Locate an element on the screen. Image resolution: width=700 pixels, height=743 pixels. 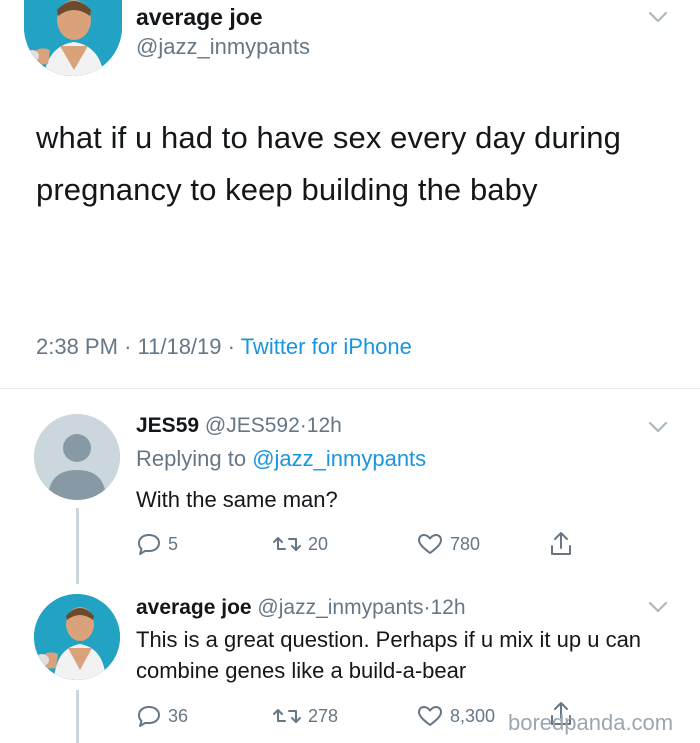
tweet-metadata: 2:38 PM · 11/18/19 · Twitter for iPhone is located at coordinates (224, 347).